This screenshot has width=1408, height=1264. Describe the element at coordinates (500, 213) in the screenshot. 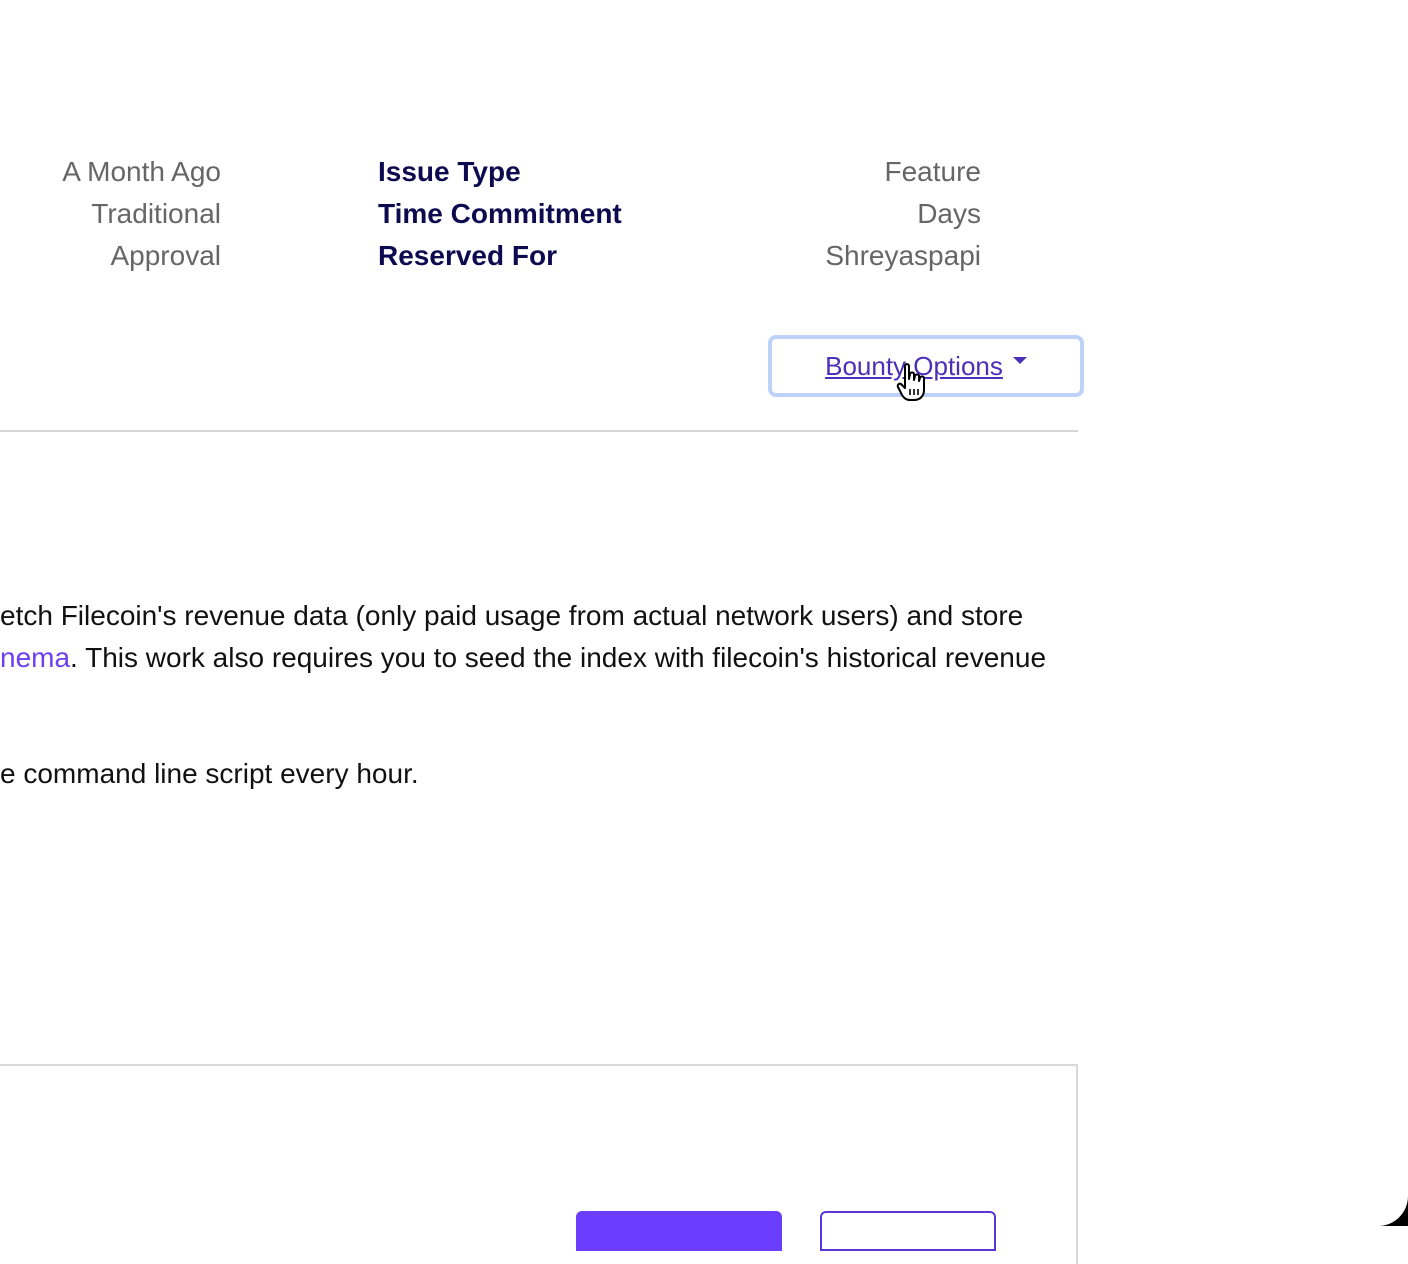

I see `time-commitment-label: Time Commitment` at that location.